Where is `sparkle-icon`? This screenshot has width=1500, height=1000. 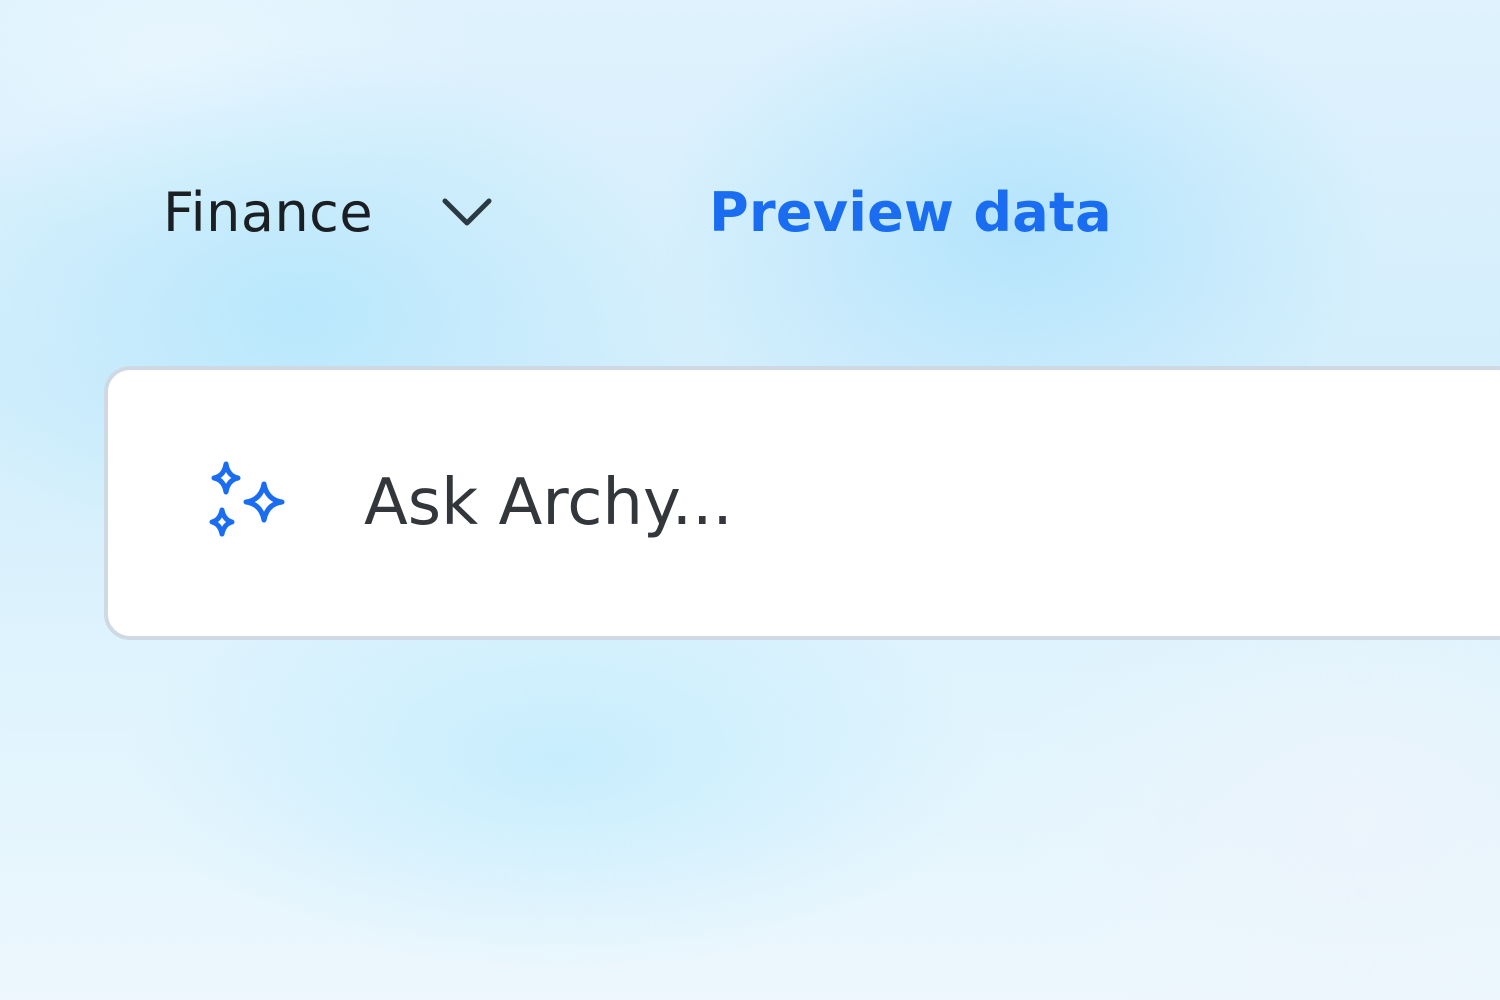 sparkle-icon is located at coordinates (246, 503).